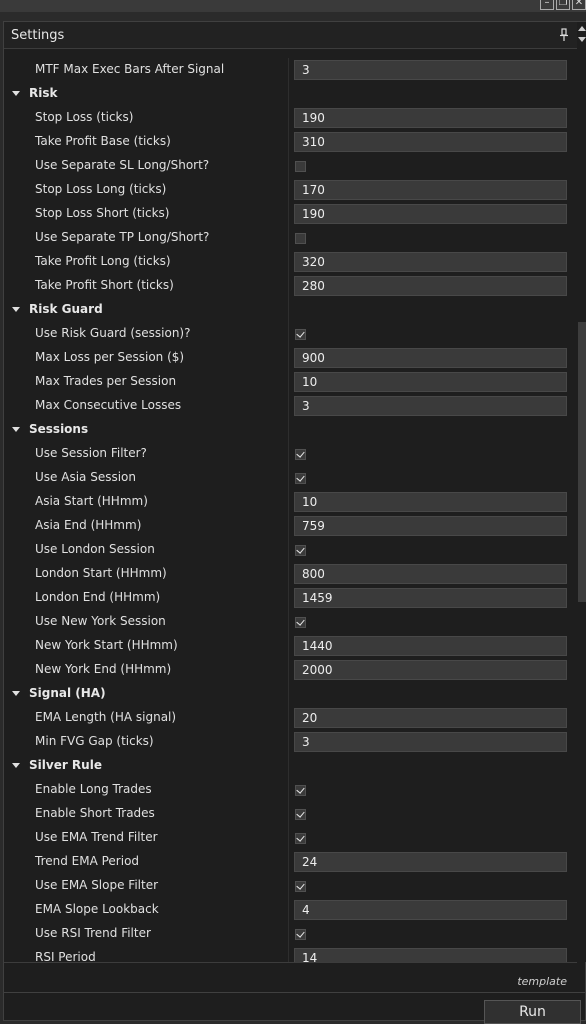 This screenshot has height=1024, width=586. Describe the element at coordinates (430, 910) in the screenshot. I see `property-value-input: 4` at that location.